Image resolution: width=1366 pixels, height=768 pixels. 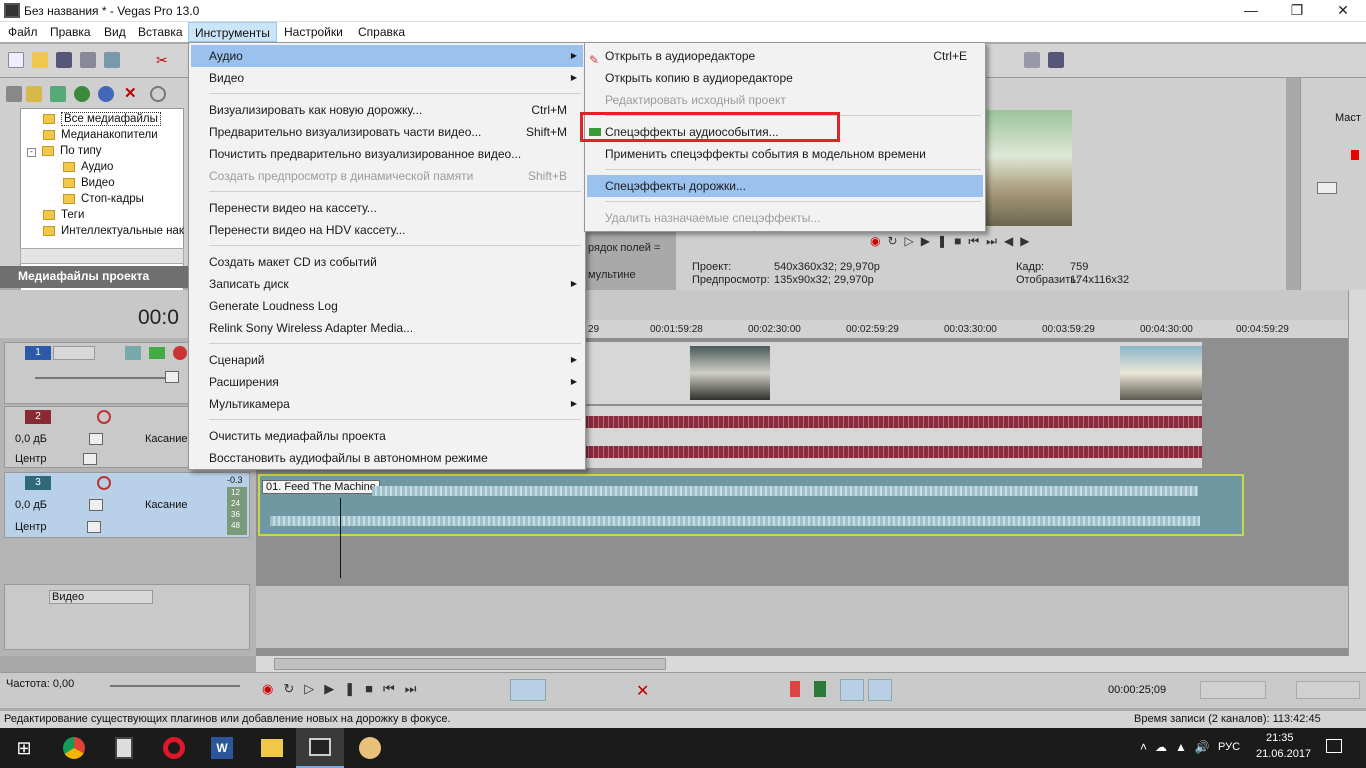 What do you see at coordinates (106, 94) in the screenshot?
I see `search-icon` at bounding box center [106, 94].